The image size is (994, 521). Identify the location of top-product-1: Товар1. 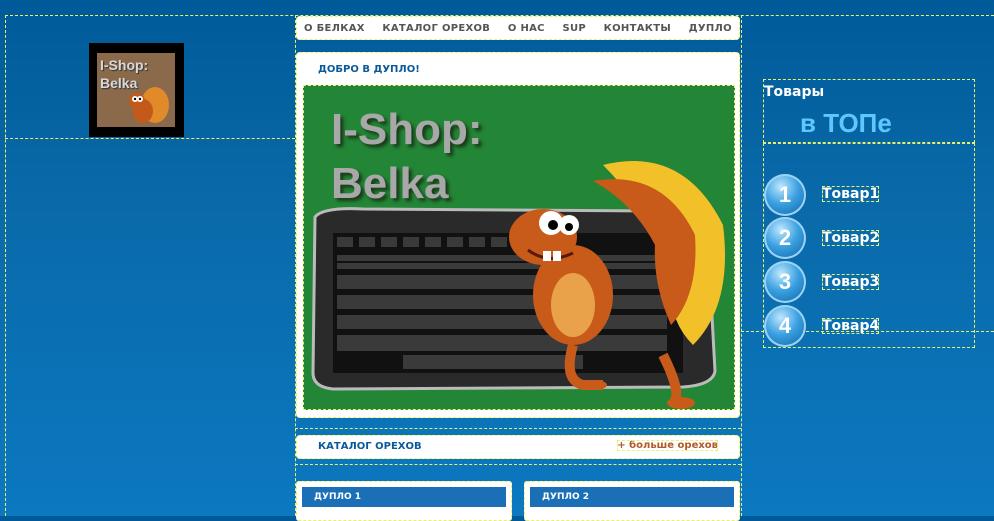
(851, 194).